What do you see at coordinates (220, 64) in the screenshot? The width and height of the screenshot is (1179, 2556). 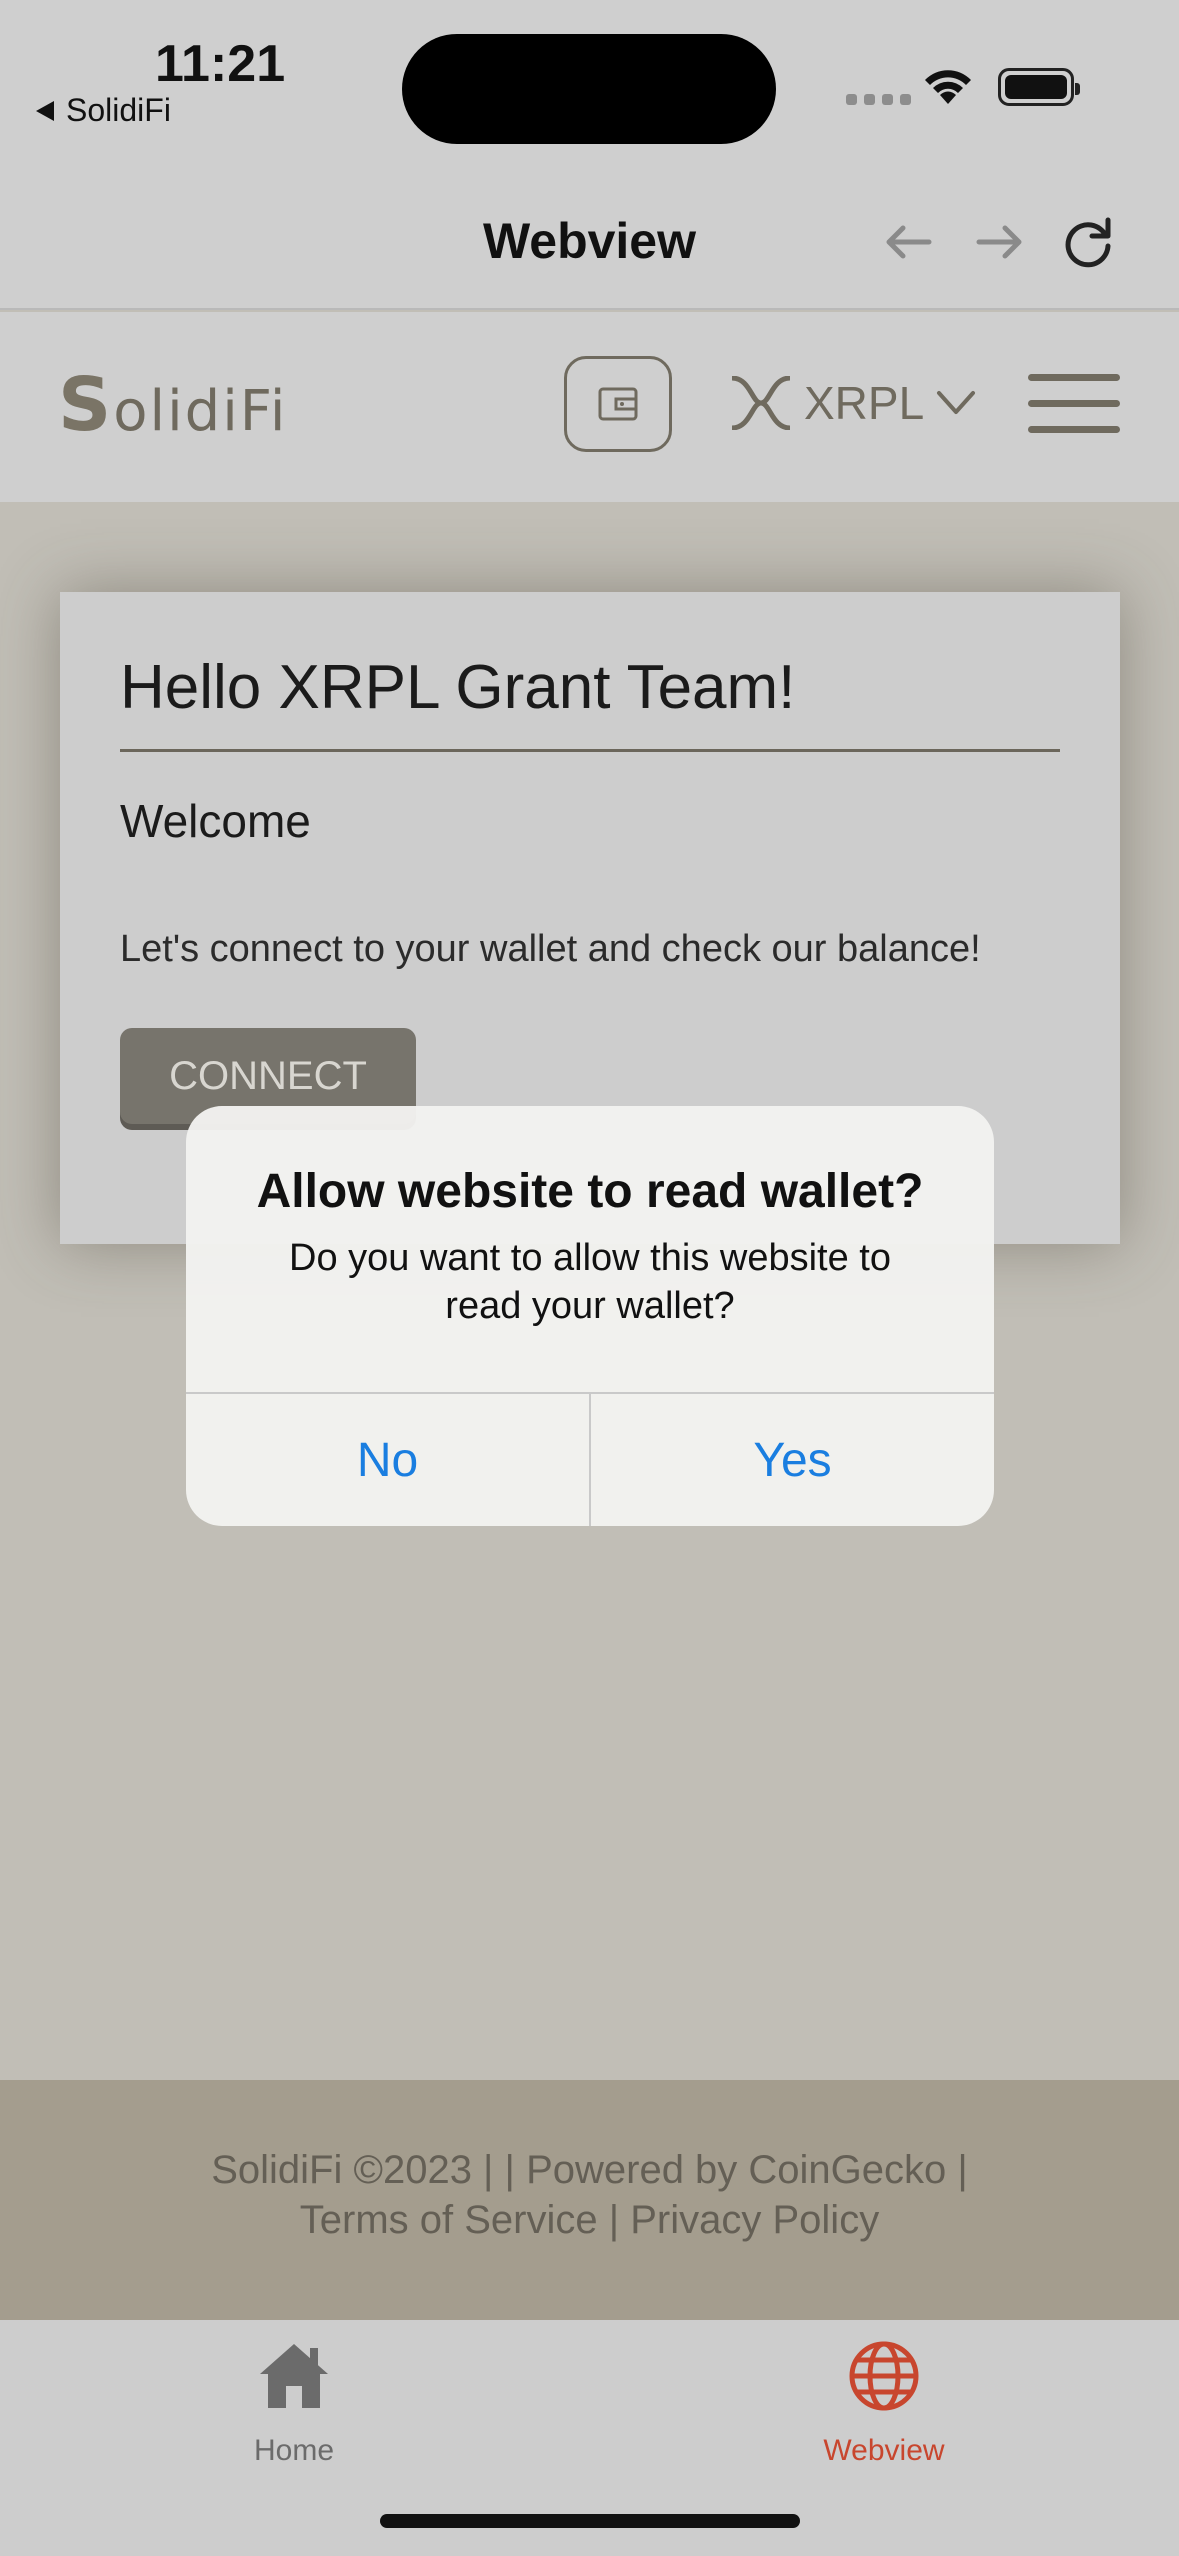 I see `status-time: 11:21` at bounding box center [220, 64].